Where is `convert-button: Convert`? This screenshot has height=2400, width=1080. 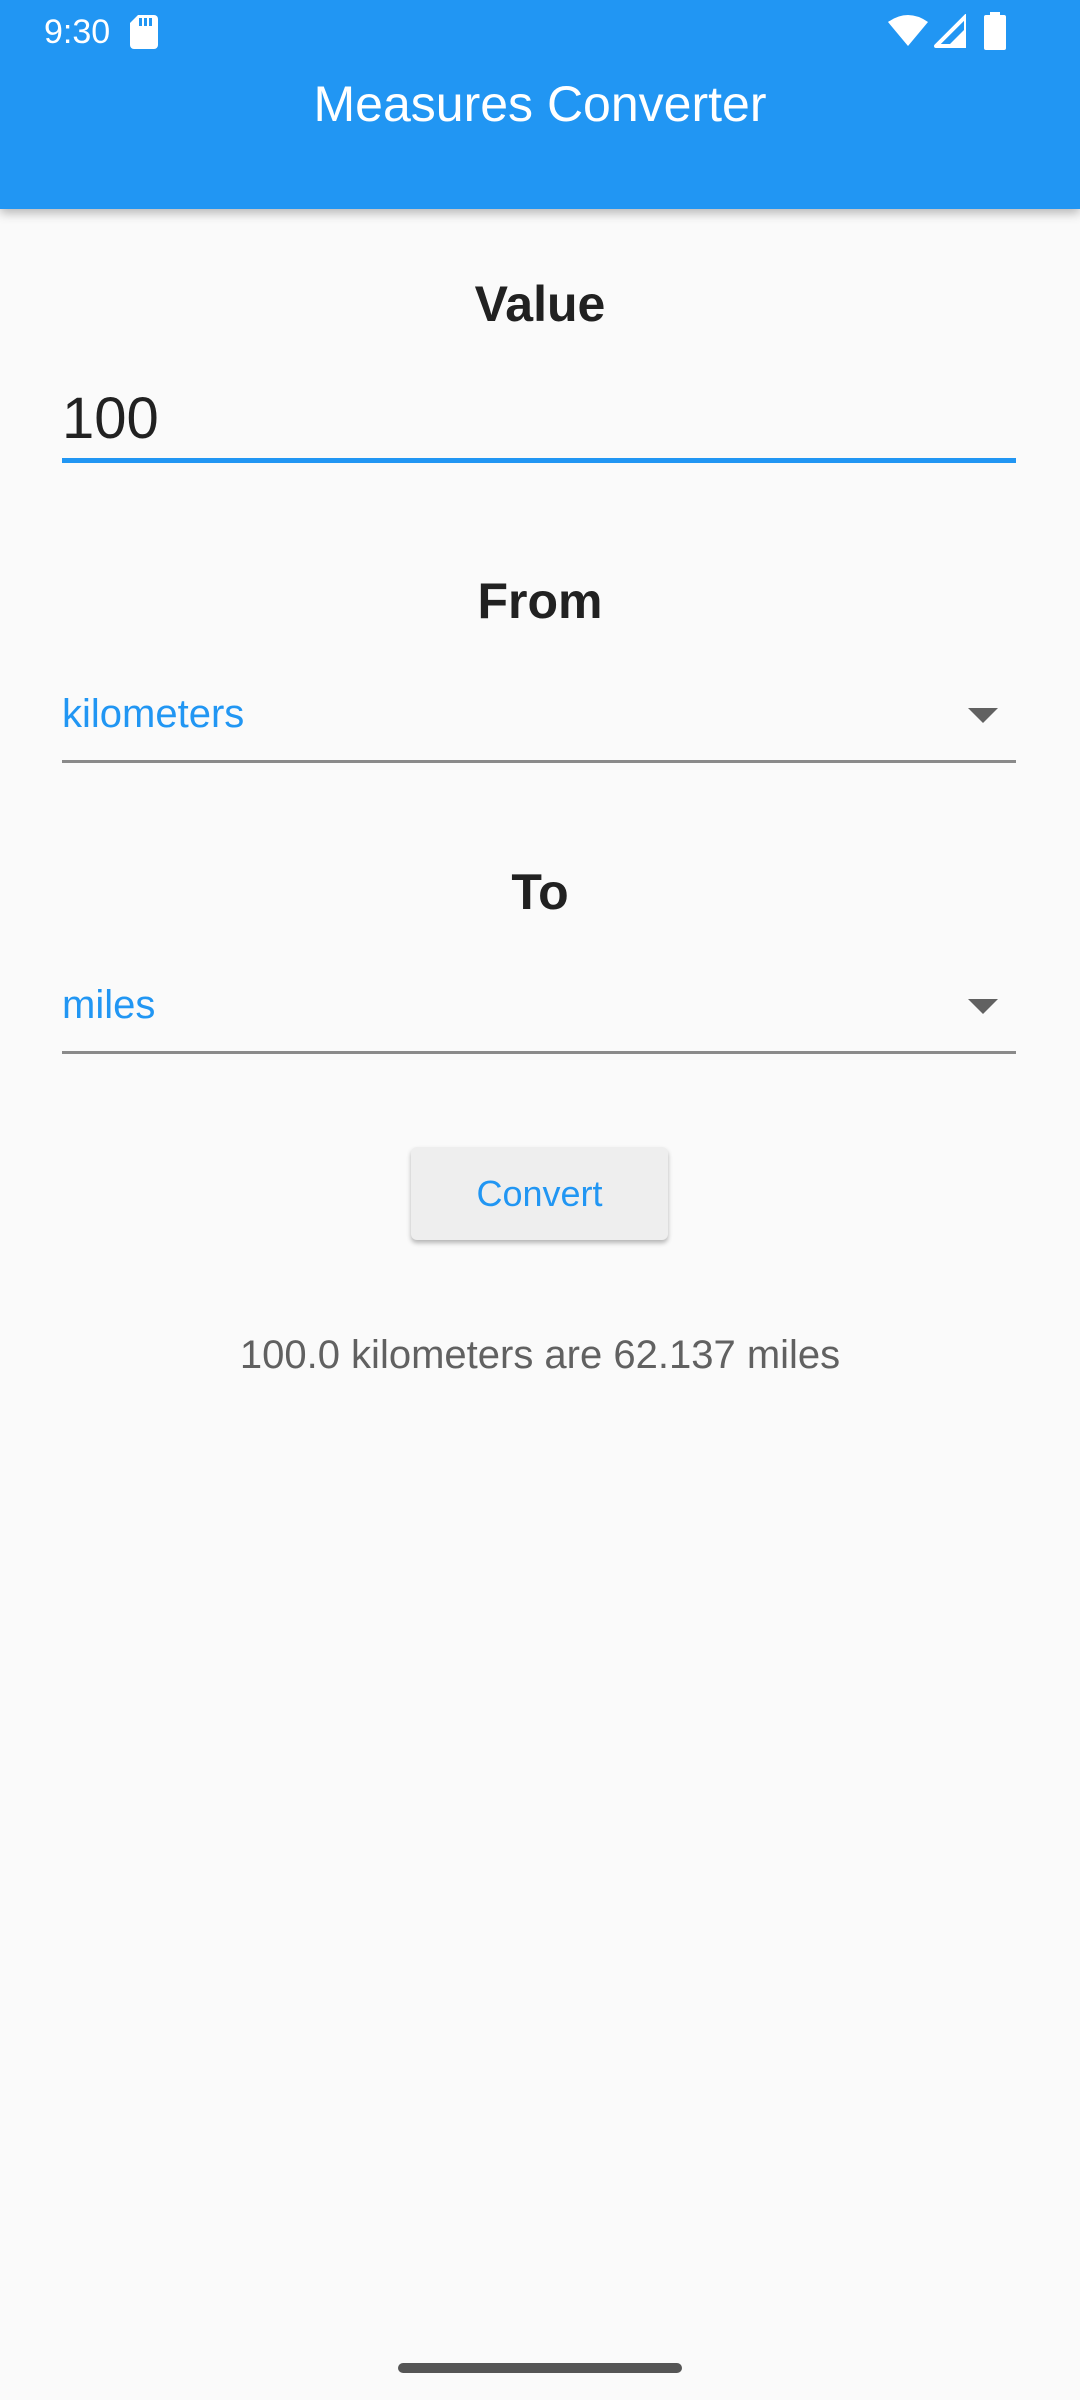 convert-button: Convert is located at coordinates (539, 1193).